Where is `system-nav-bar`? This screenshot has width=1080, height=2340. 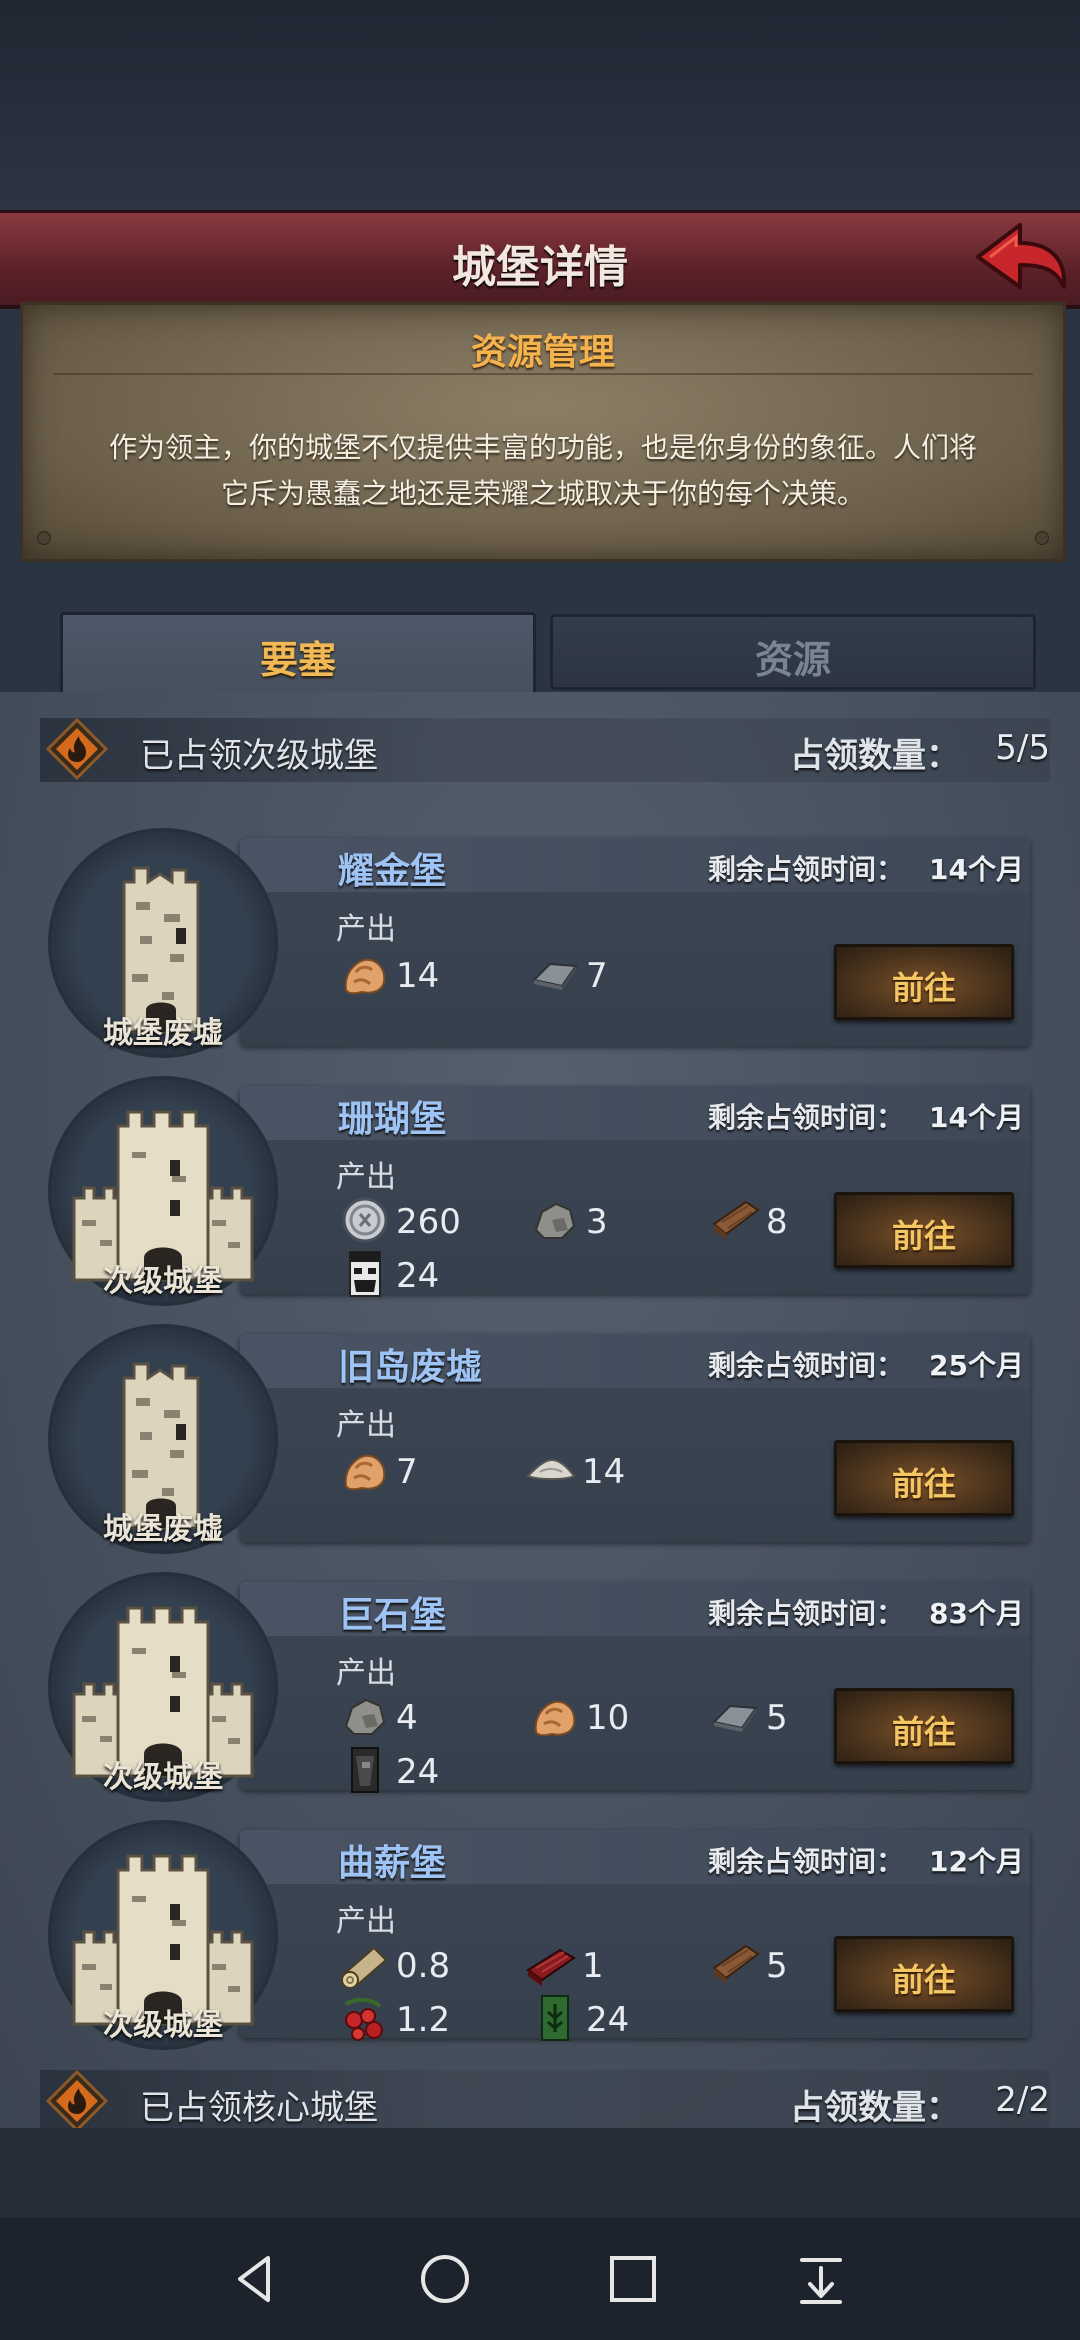 system-nav-bar is located at coordinates (540, 2279).